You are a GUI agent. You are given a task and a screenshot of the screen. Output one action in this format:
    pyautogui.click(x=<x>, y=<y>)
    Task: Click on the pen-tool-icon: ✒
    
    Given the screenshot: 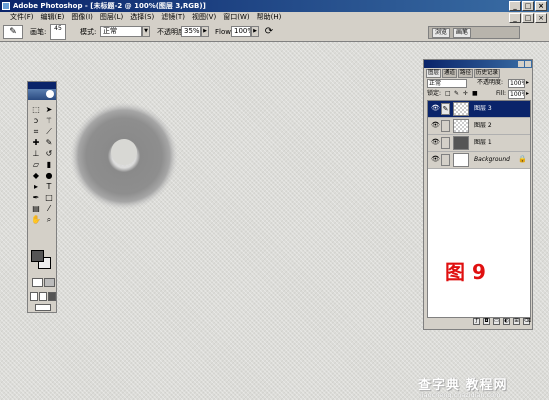 What is the action you would take?
    pyautogui.click(x=36, y=198)
    